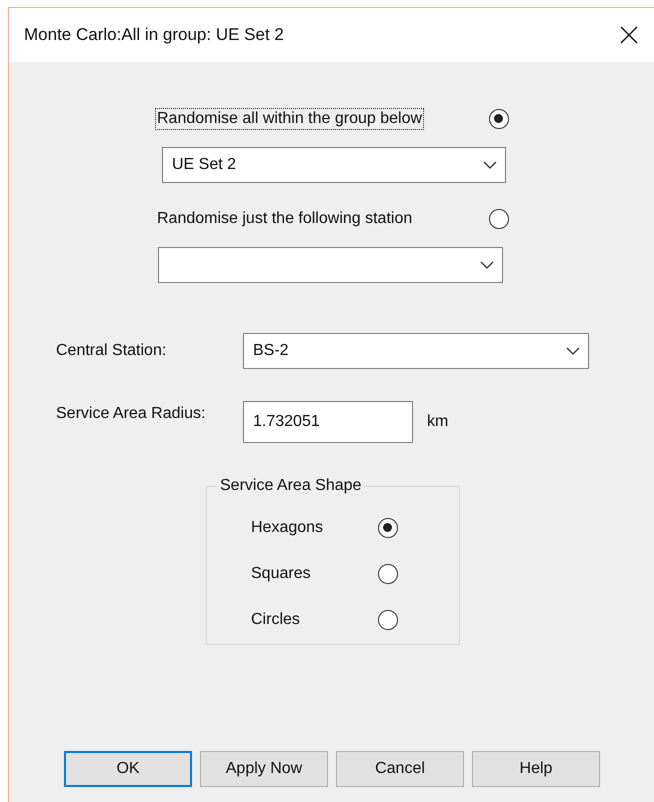 This screenshot has height=802, width=654. What do you see at coordinates (328, 422) in the screenshot?
I see `input-field: 1.732051` at bounding box center [328, 422].